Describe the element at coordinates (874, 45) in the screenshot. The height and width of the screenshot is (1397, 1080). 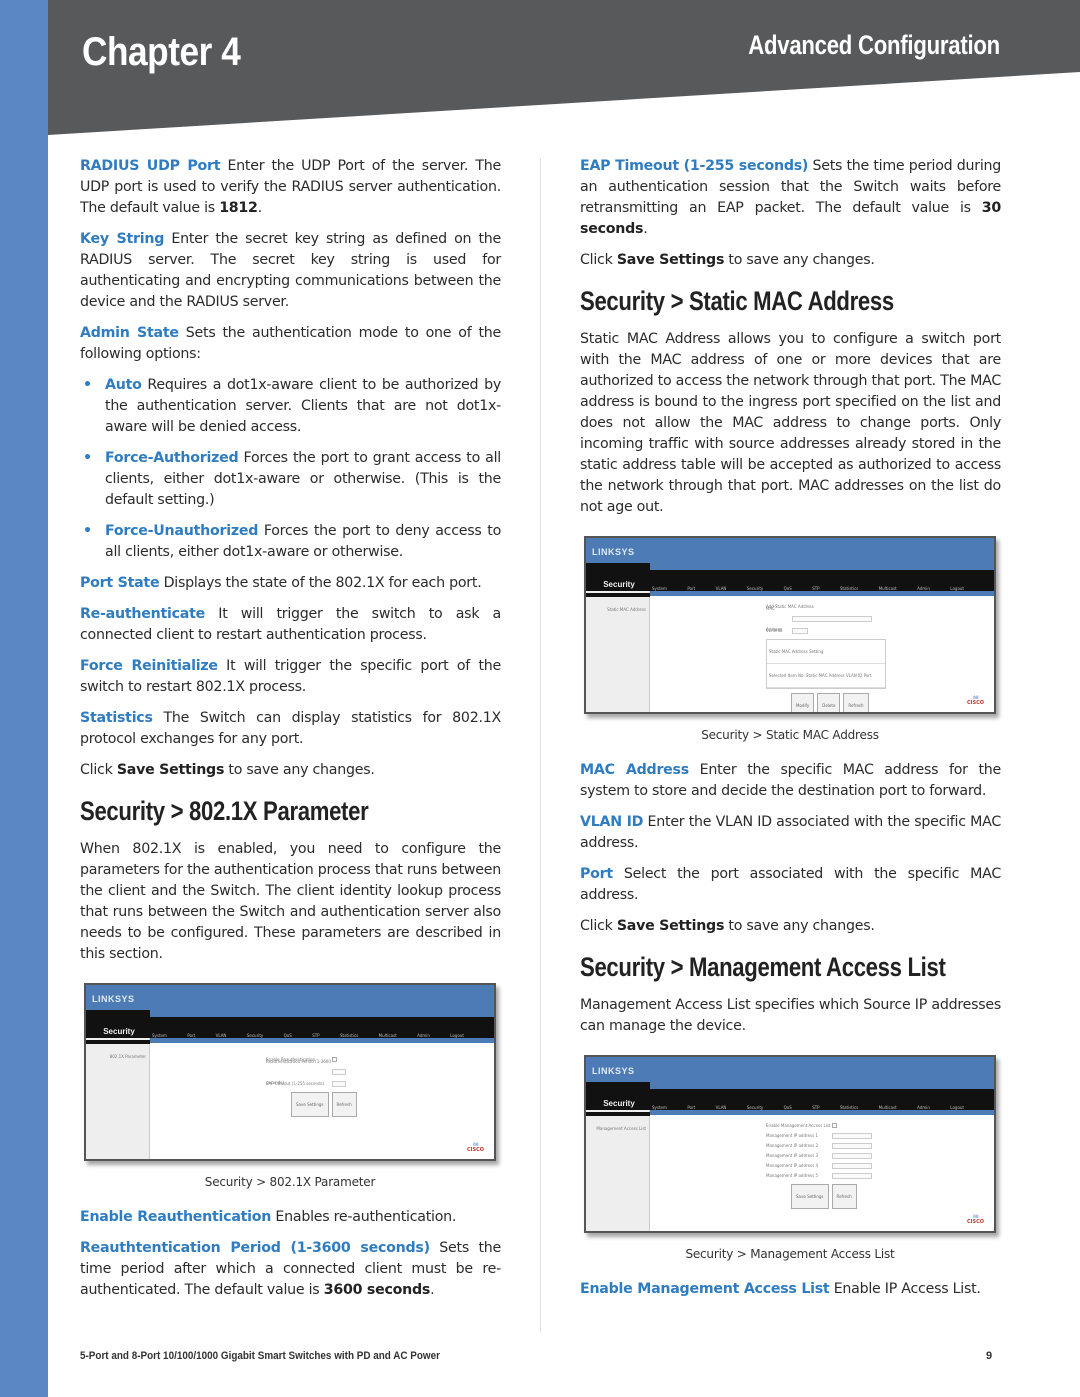
I see `chapter-section-name: Advanced Configuration` at that location.